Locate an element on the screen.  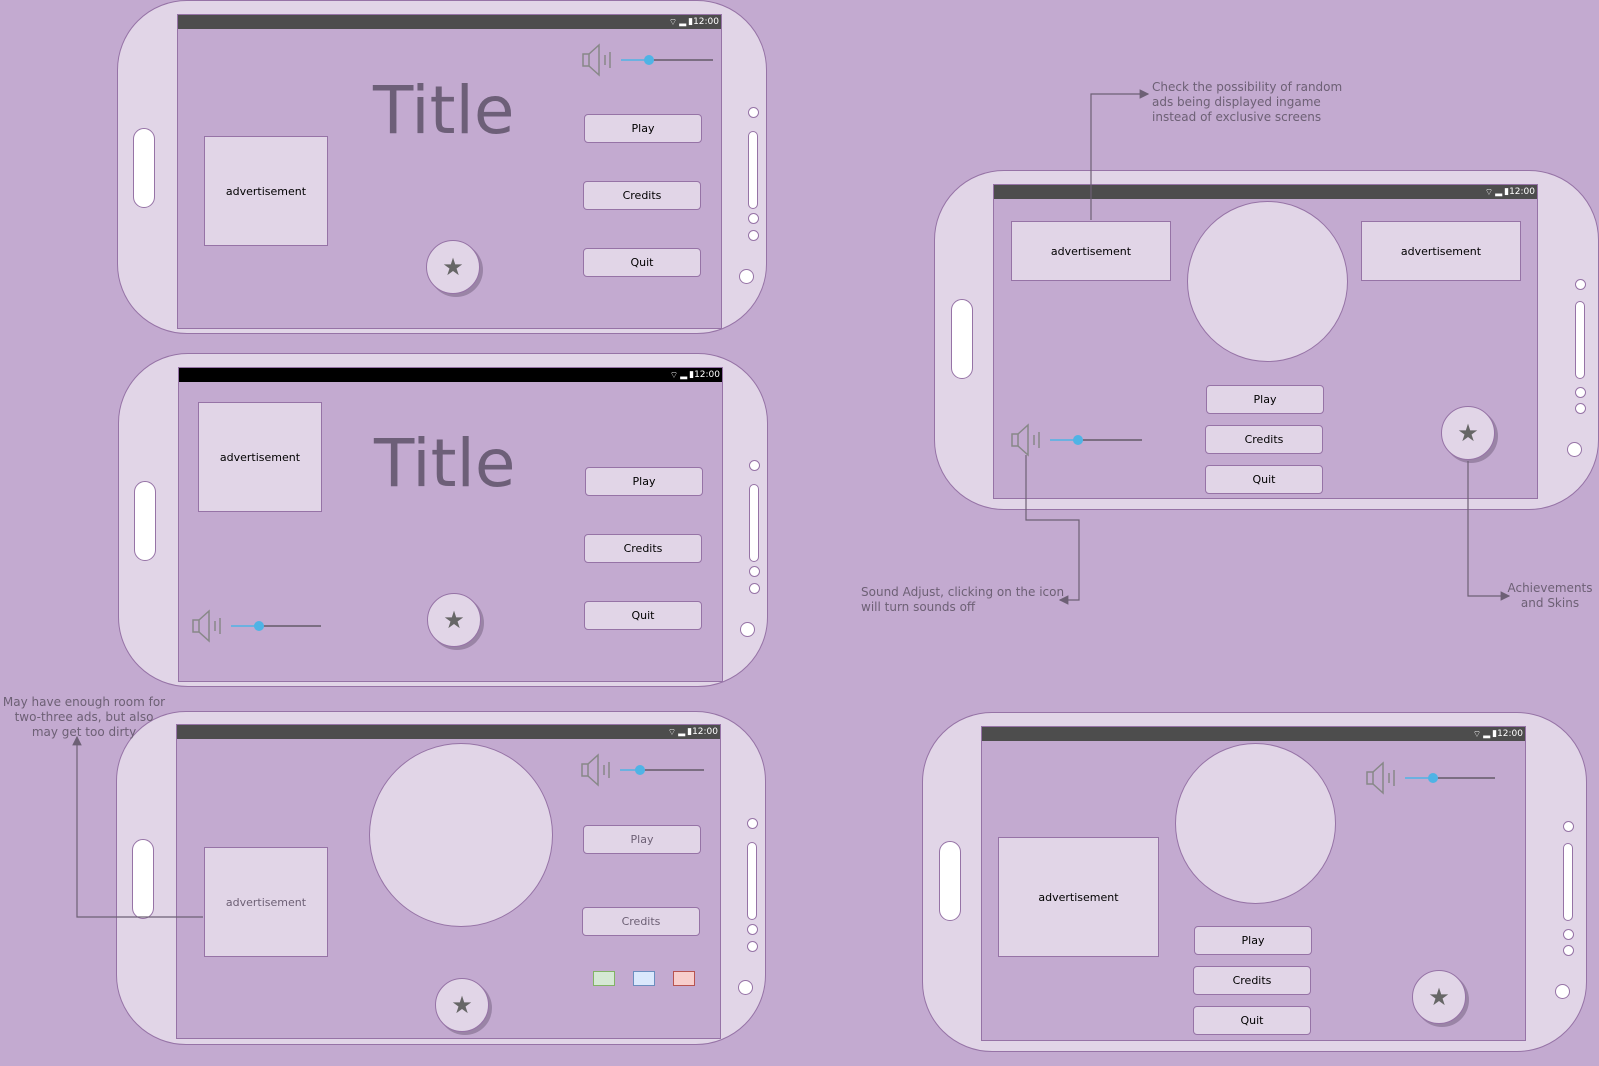
color-swatch-blue is located at coordinates (644, 978).